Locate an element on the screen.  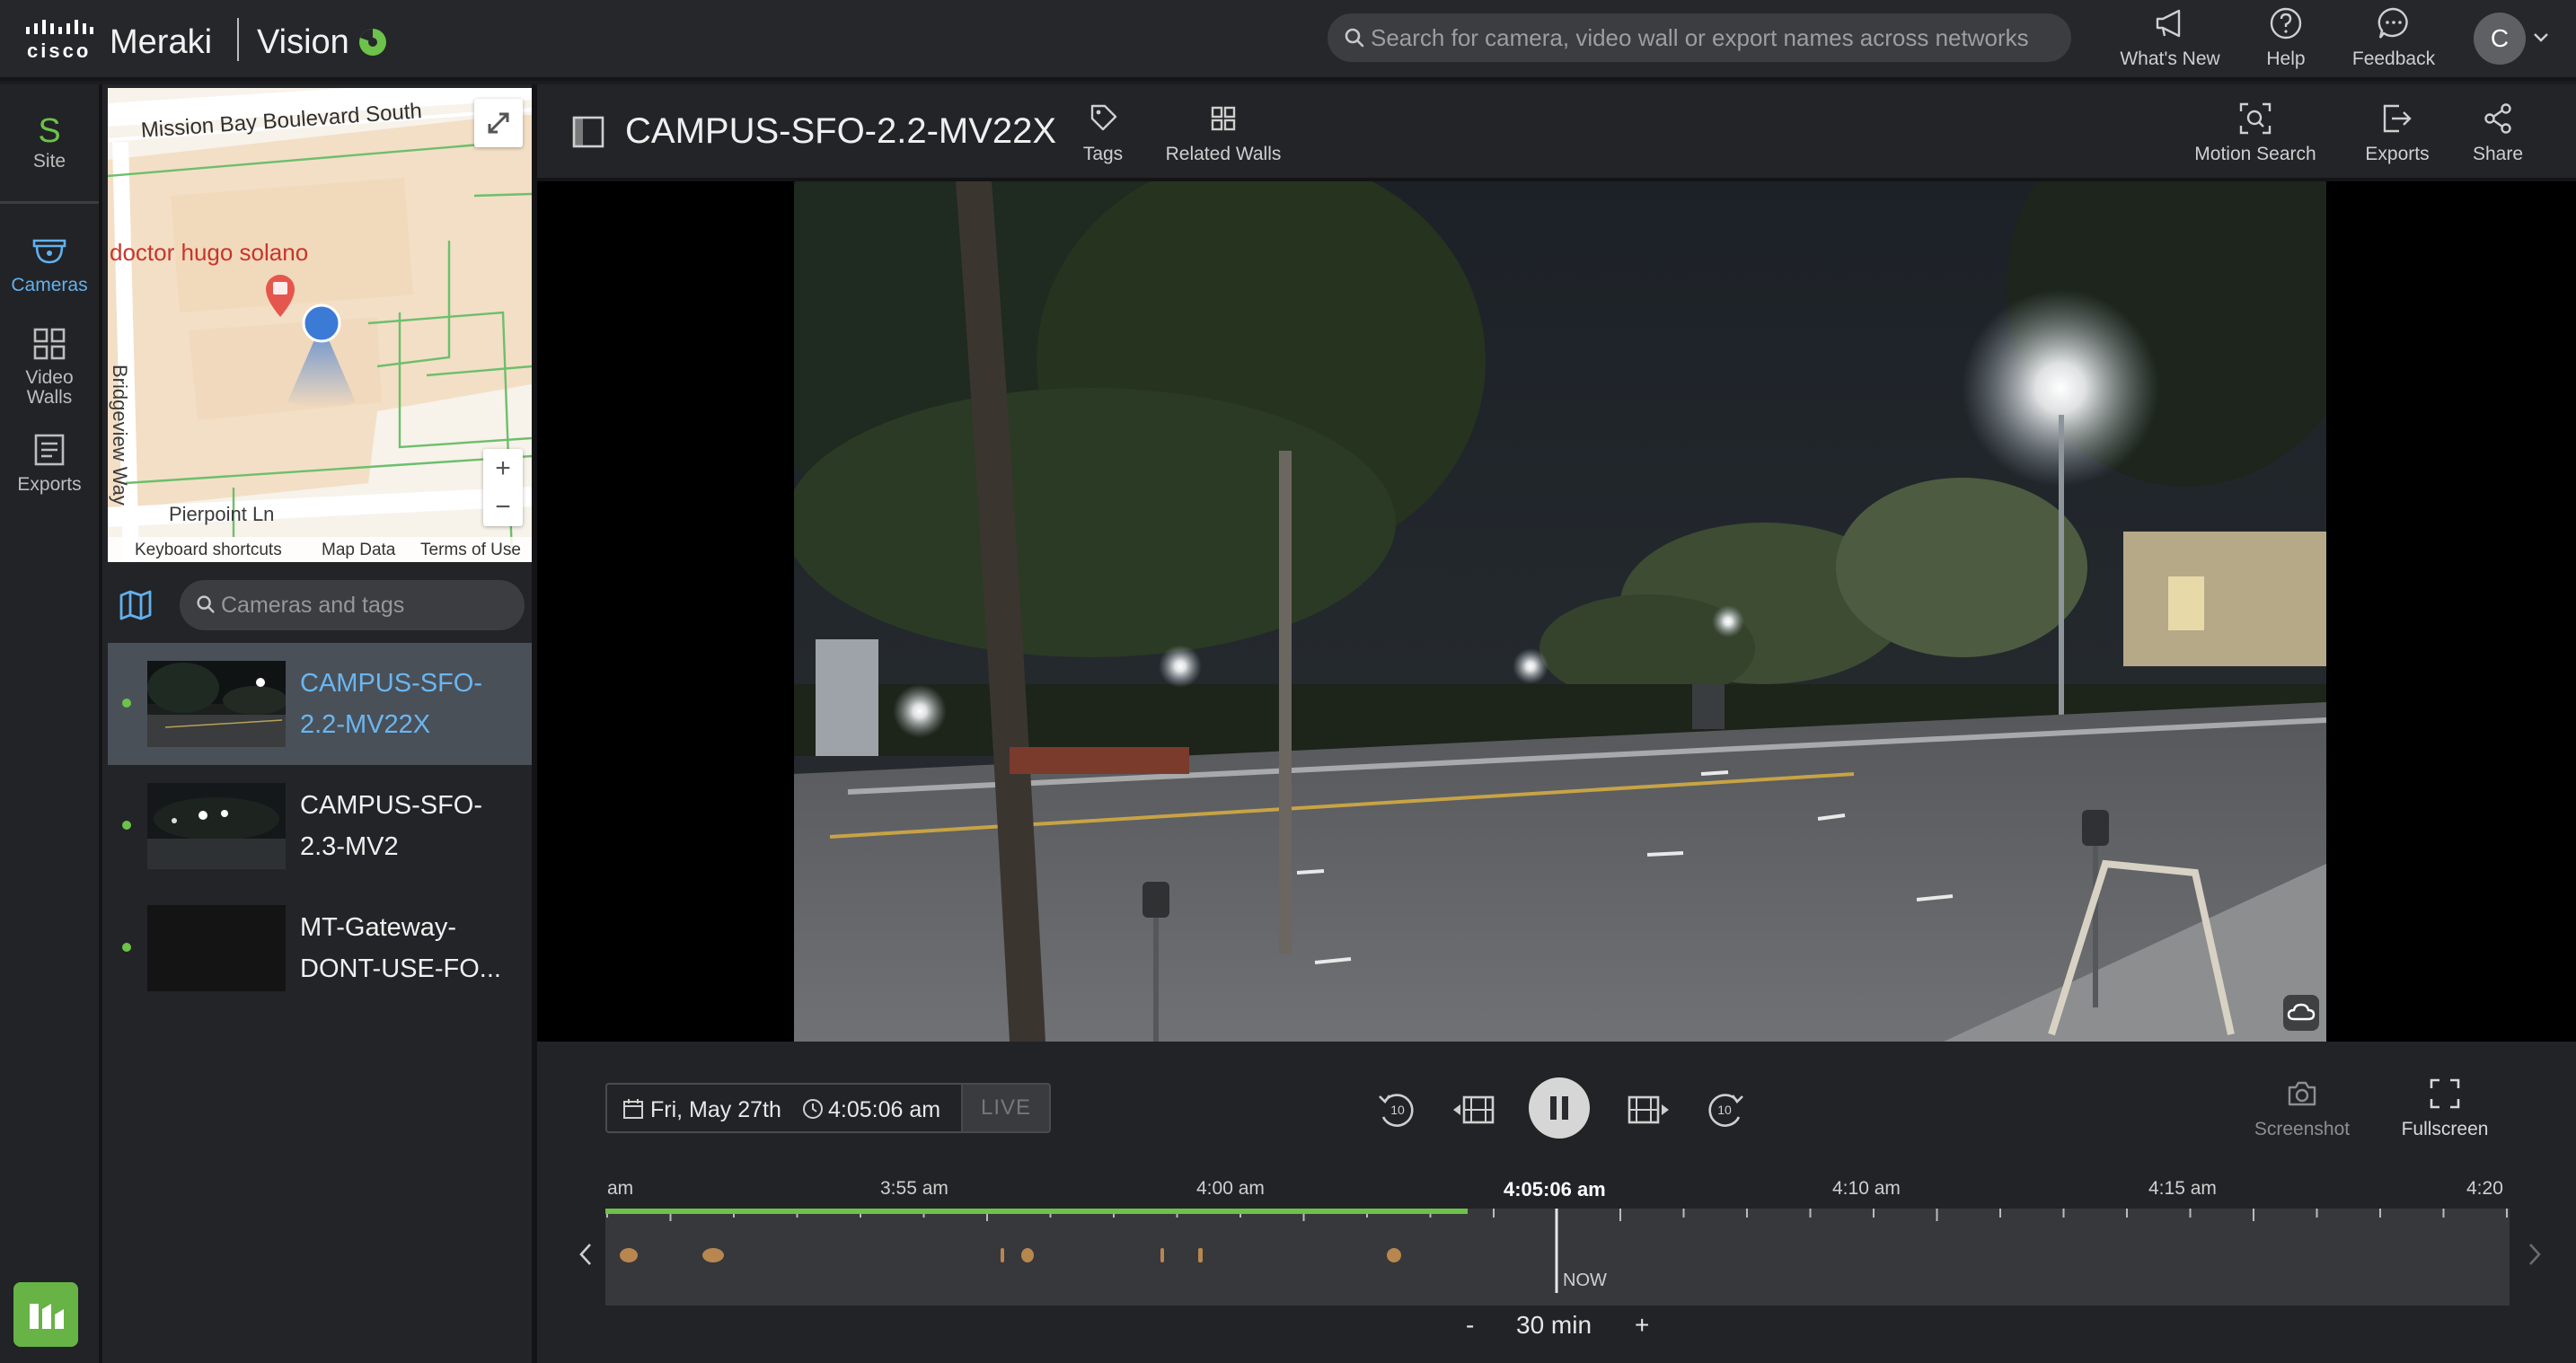
map-toggle-icon is located at coordinates (136, 605).